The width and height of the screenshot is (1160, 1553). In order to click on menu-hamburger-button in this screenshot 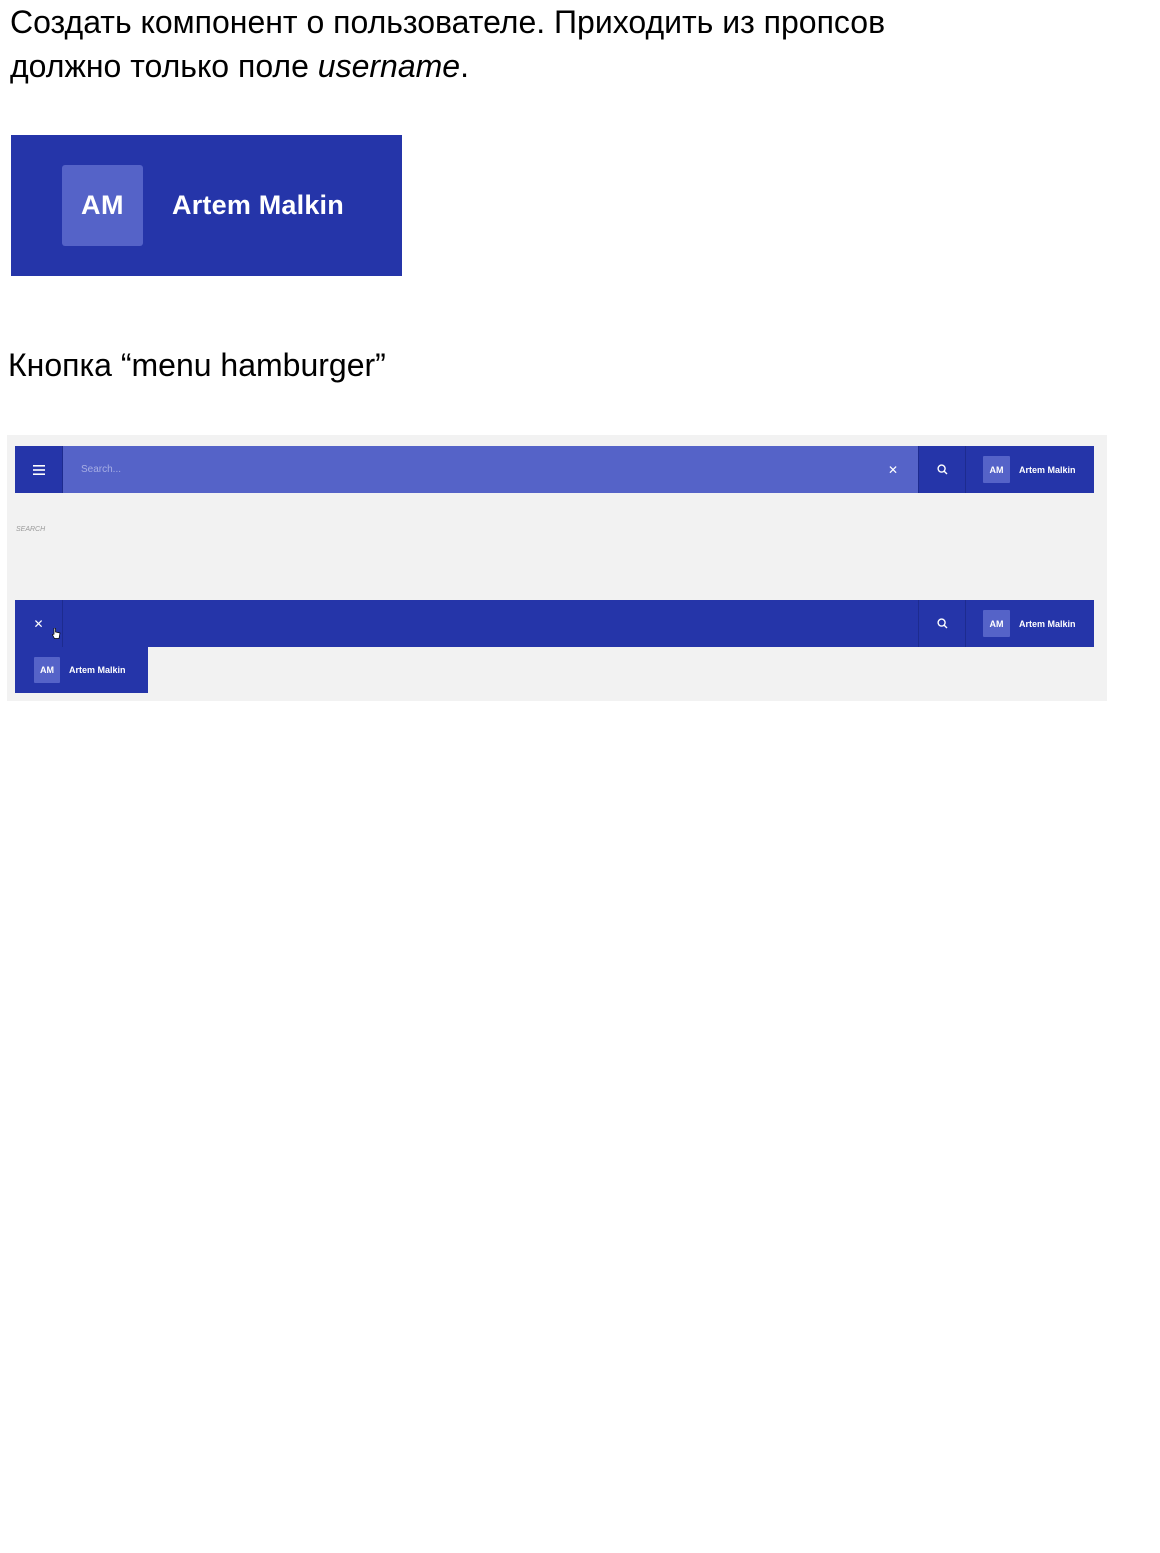, I will do `click(39, 469)`.